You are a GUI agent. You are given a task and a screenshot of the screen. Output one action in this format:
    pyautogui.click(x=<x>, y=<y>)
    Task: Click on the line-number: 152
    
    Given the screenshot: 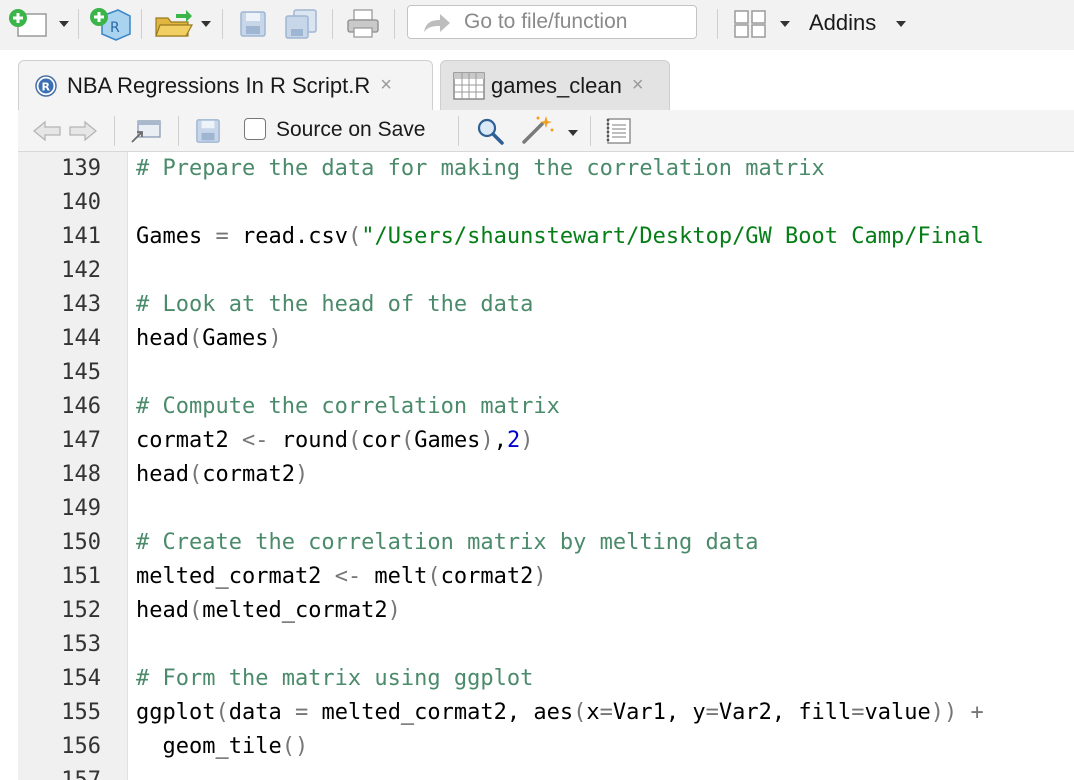 What is the action you would take?
    pyautogui.click(x=81, y=610)
    